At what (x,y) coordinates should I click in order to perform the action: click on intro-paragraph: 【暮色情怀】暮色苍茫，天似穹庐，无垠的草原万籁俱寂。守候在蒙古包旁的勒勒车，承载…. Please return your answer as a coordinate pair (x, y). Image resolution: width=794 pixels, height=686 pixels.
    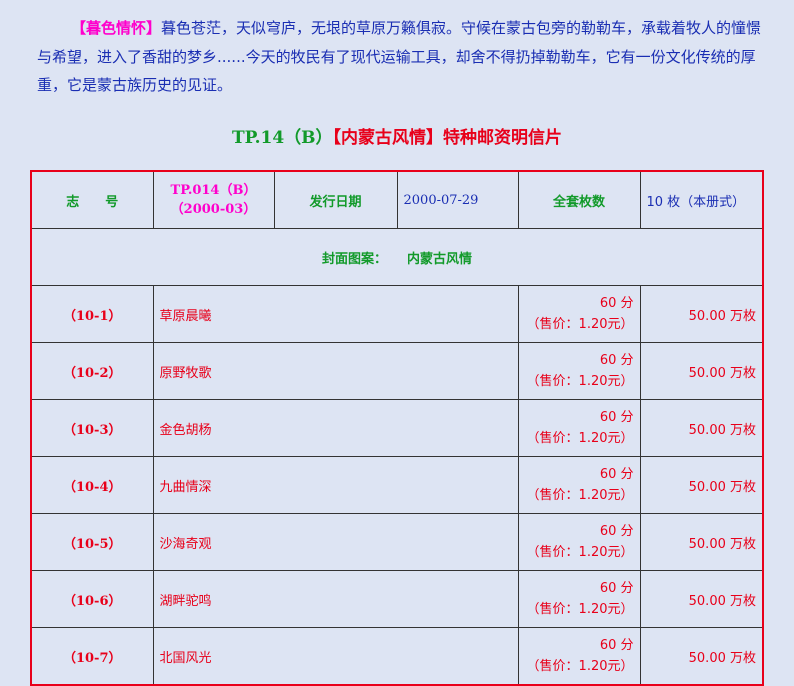
    Looking at the image, I should click on (401, 57).